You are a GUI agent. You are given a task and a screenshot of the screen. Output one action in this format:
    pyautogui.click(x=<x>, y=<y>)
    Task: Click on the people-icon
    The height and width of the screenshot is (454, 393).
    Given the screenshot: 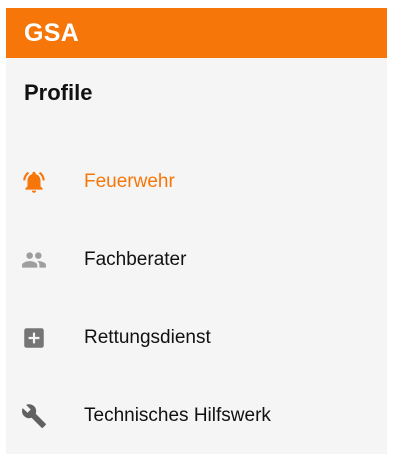 What is the action you would take?
    pyautogui.click(x=34, y=260)
    